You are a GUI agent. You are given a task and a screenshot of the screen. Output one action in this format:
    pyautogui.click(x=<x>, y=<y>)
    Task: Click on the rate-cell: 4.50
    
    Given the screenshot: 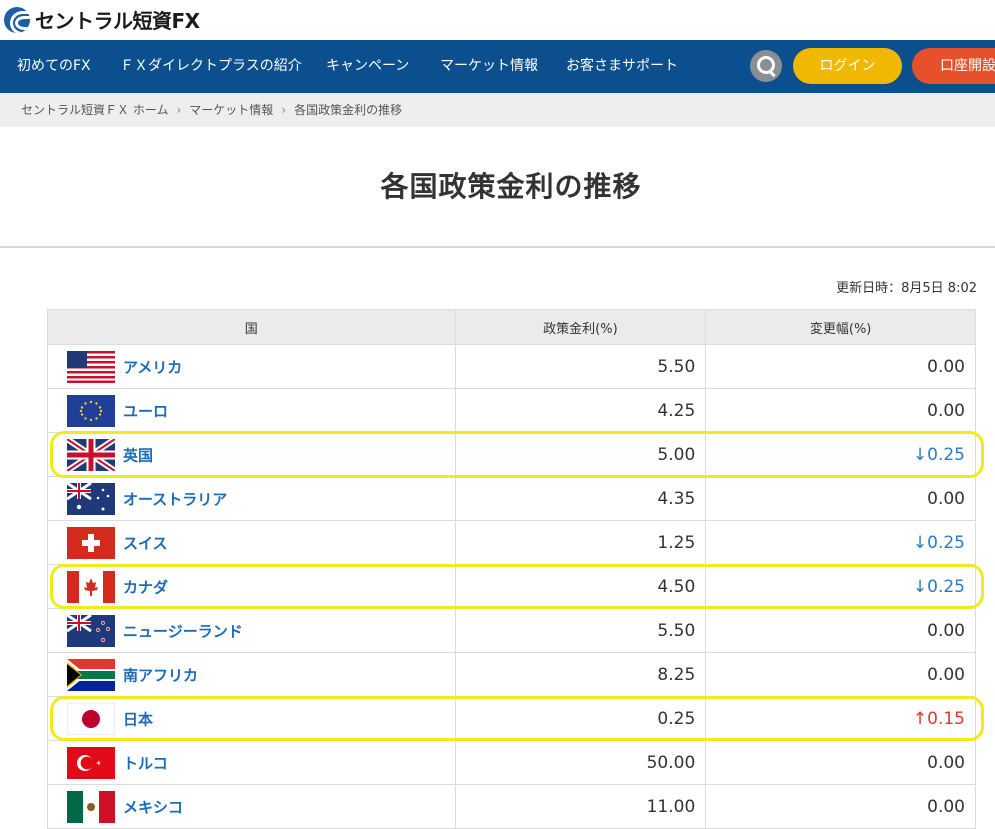 What is the action you would take?
    pyautogui.click(x=580, y=586)
    